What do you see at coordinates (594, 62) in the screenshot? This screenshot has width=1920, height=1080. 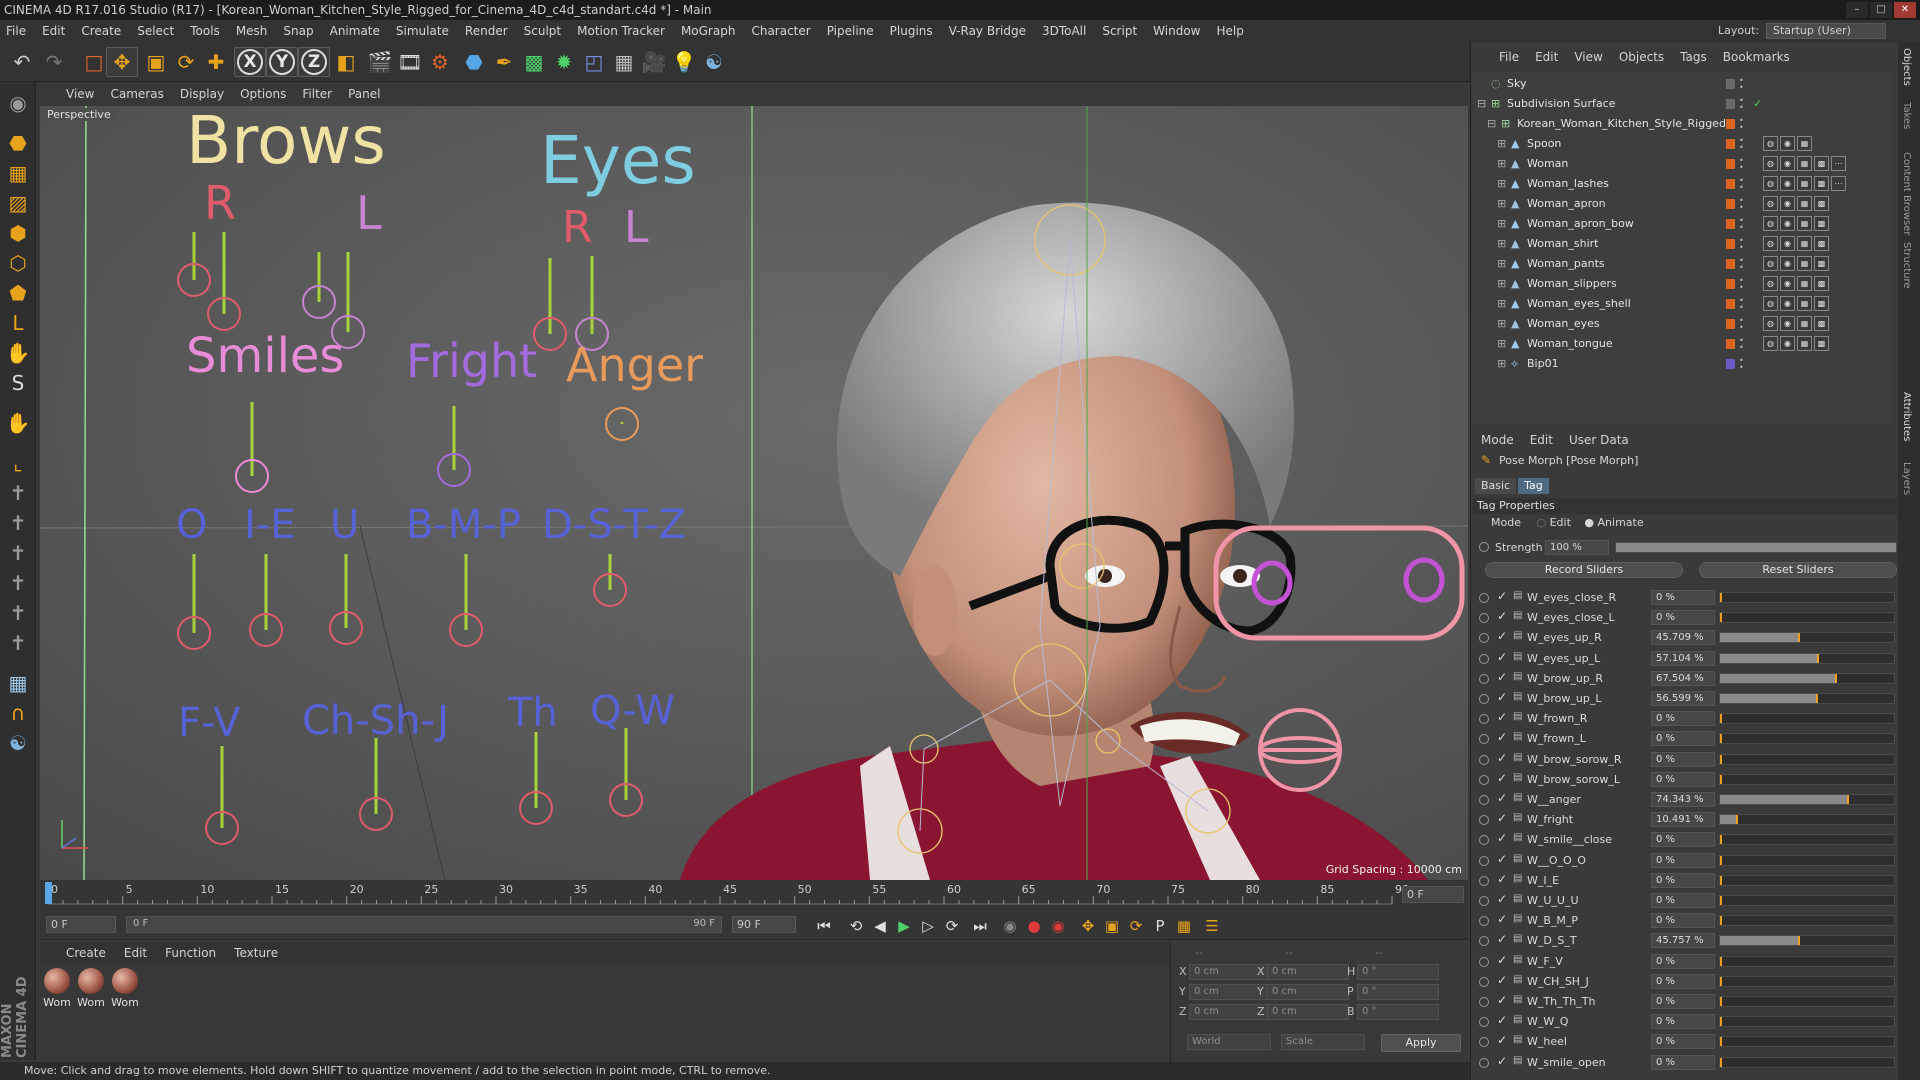 I see `deformer-icon: ◰` at bounding box center [594, 62].